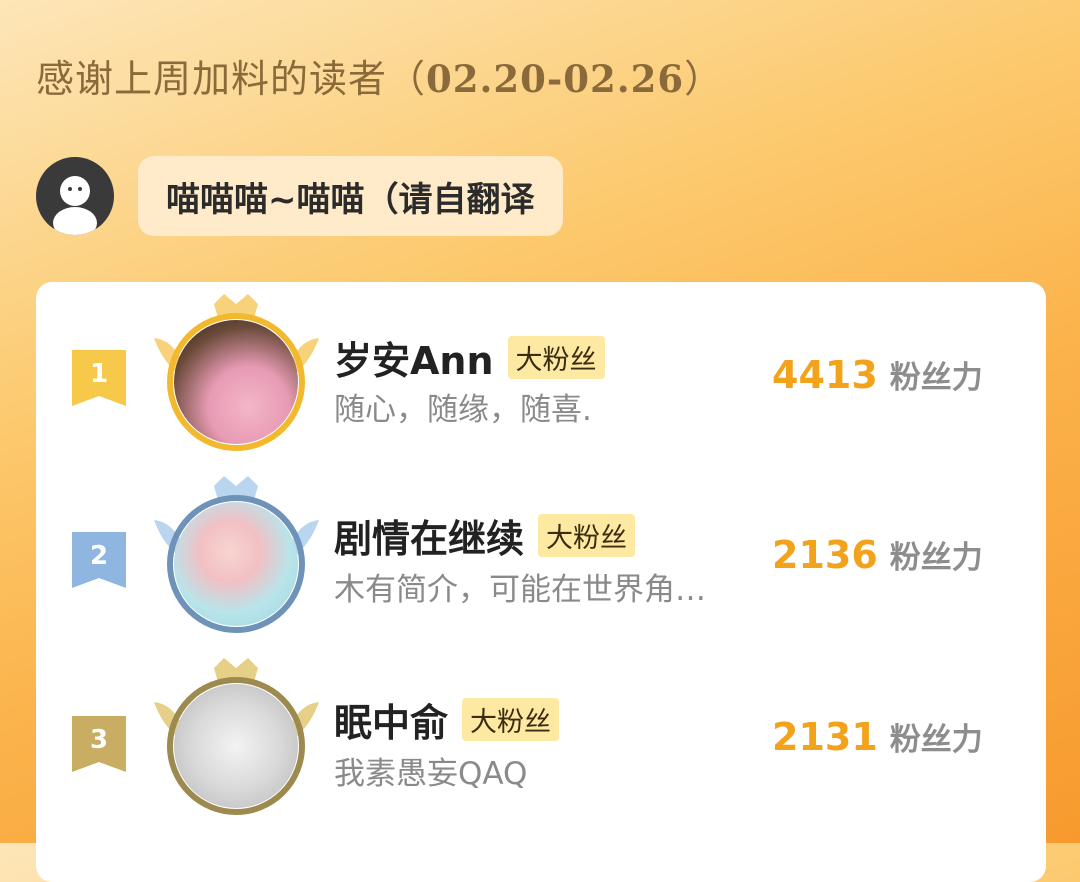 This screenshot has height=882, width=1080. Describe the element at coordinates (429, 539) in the screenshot. I see `user-name-text: 剧情在继续` at that location.